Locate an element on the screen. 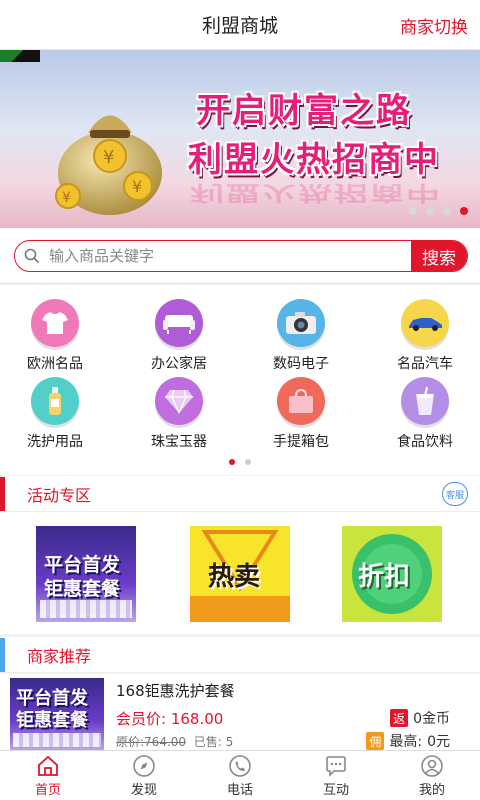 This screenshot has height=800, width=480. category-label: 珠宝玉器 is located at coordinates (179, 442).